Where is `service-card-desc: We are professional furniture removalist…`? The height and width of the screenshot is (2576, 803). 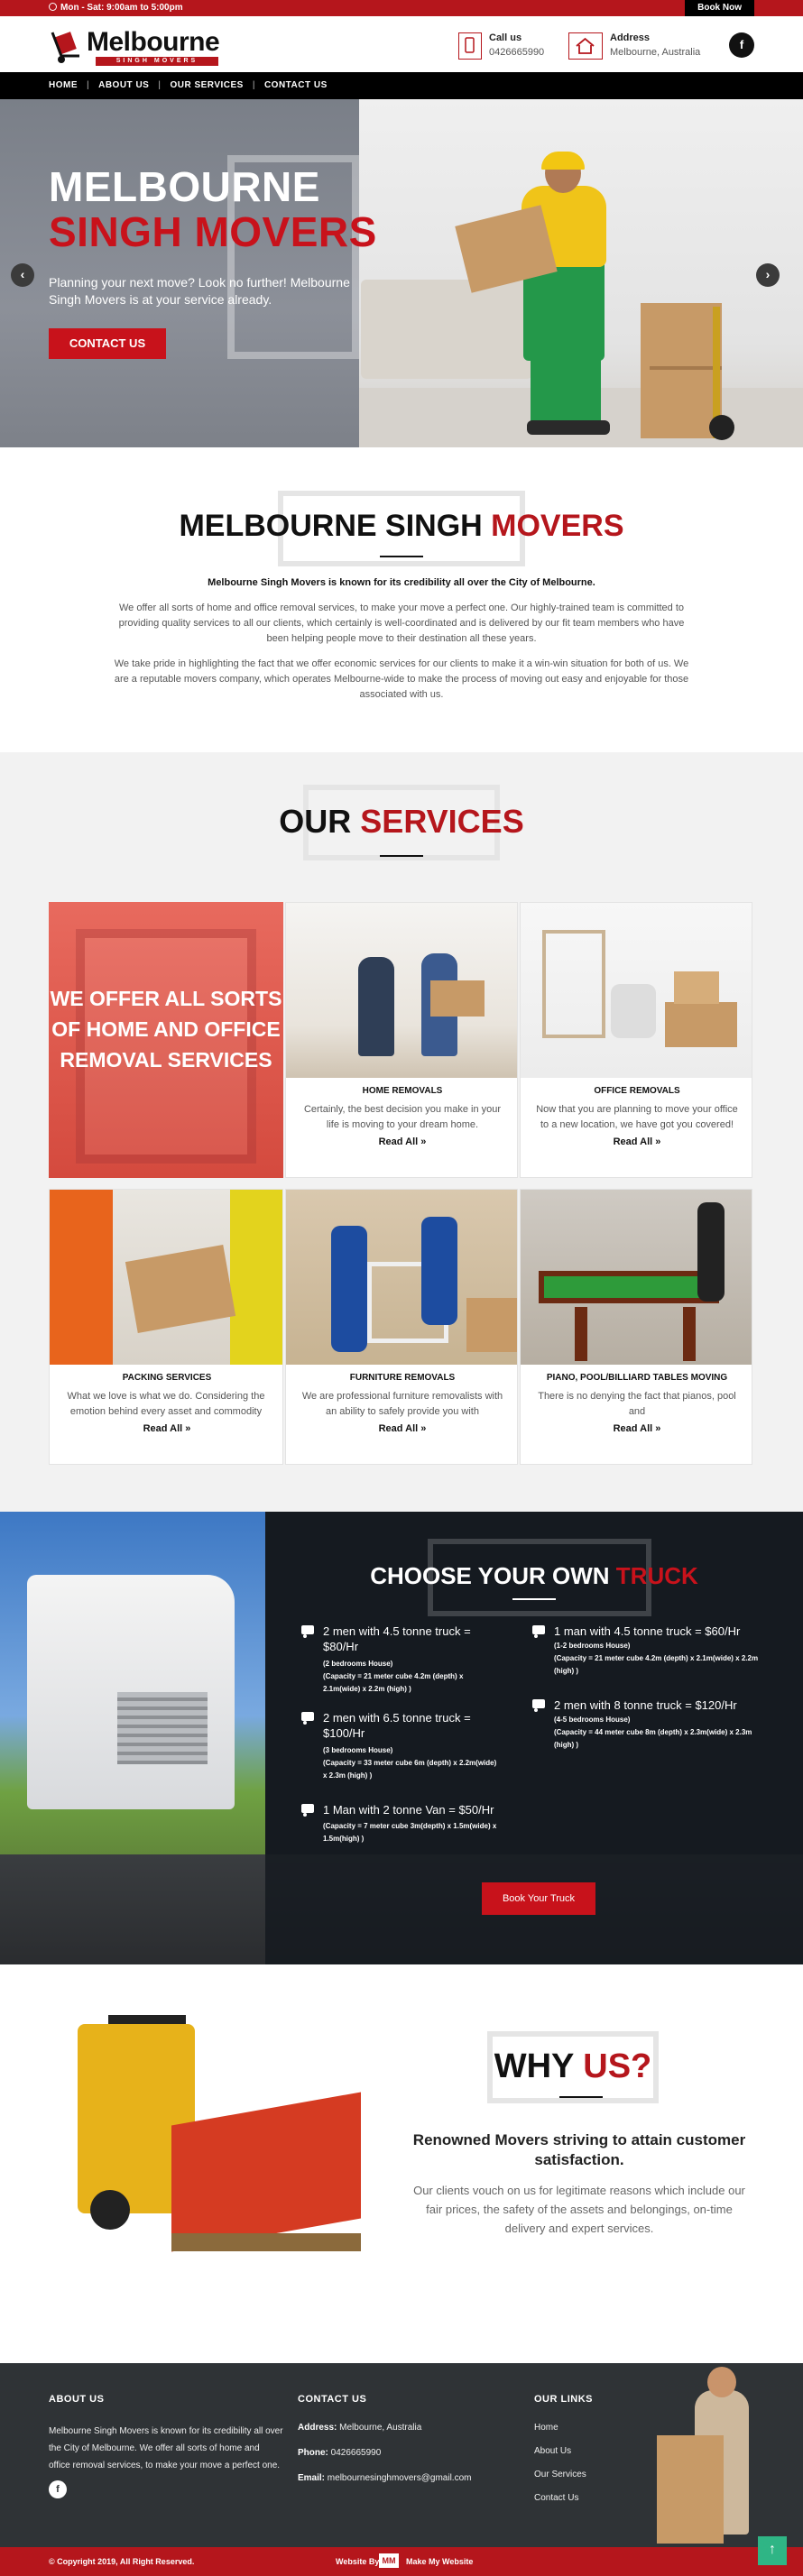
service-card-desc: We are professional furniture removalist… is located at coordinates (402, 1404).